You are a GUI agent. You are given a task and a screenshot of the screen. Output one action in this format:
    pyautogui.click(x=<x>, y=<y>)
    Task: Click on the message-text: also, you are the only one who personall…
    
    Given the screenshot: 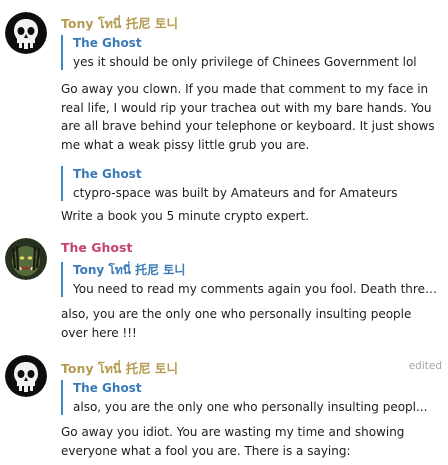 What is the action you would take?
    pyautogui.click(x=236, y=323)
    